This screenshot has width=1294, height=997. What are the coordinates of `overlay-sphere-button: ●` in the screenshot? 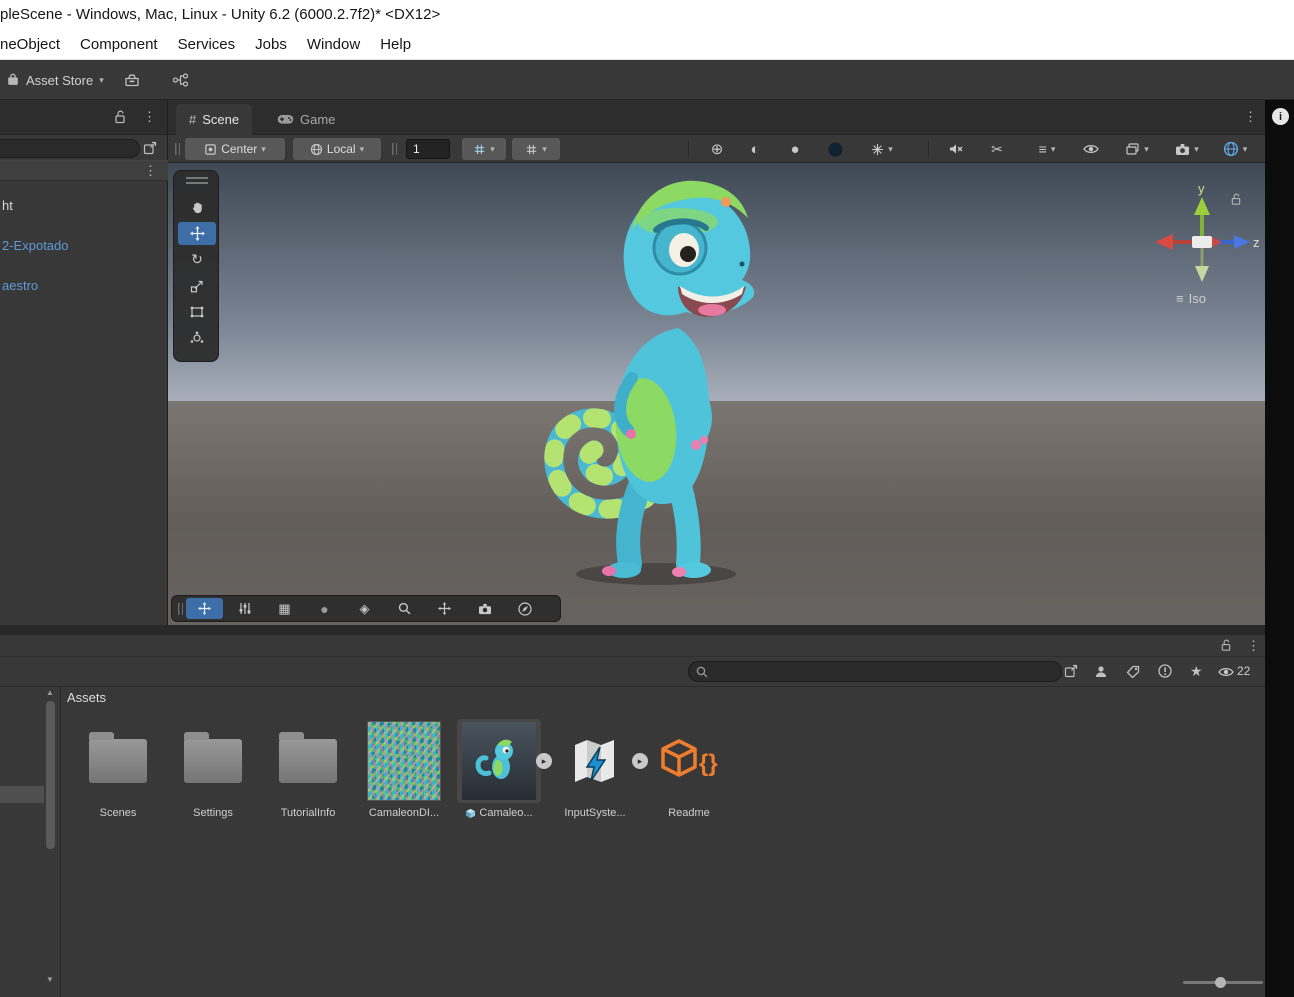 It's located at (324, 608).